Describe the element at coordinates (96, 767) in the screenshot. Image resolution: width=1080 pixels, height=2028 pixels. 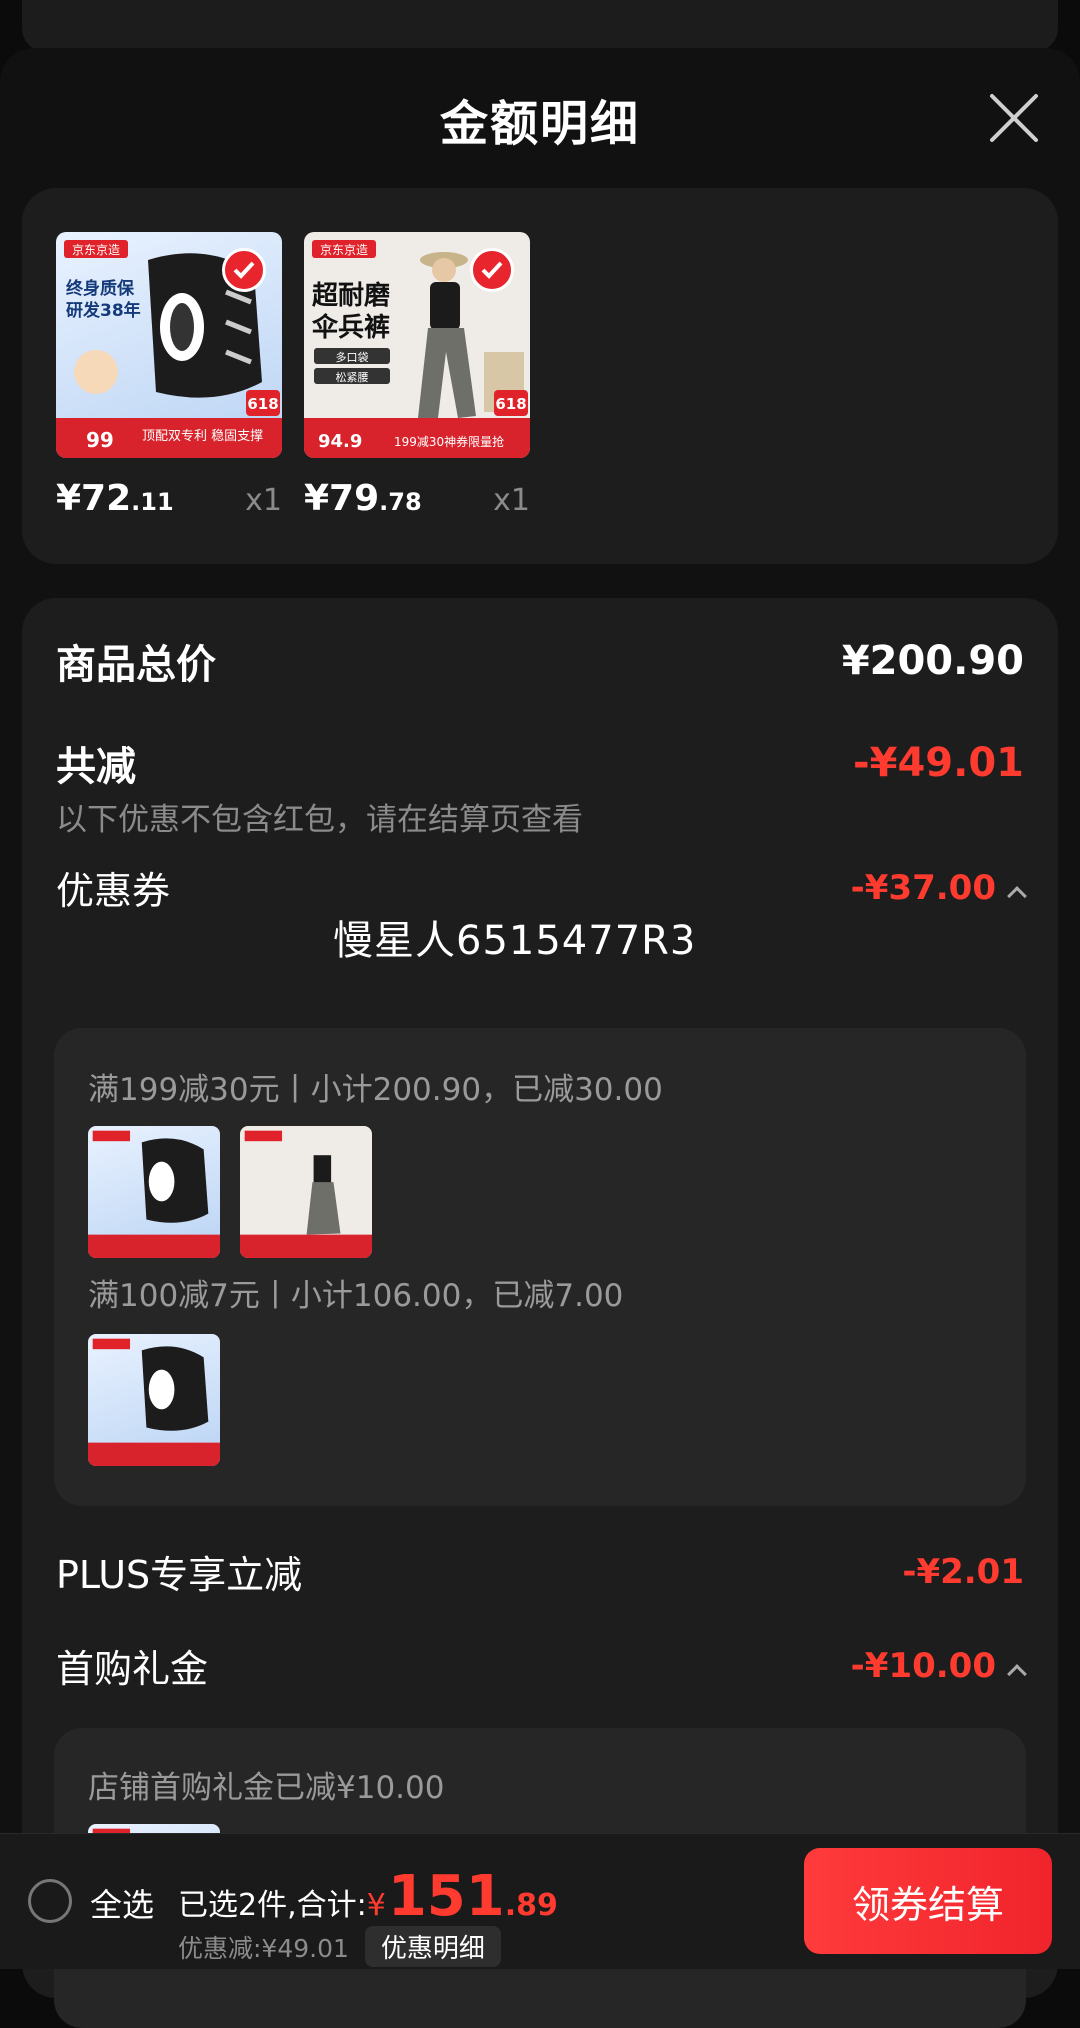
I see `reduce-label: 共减` at that location.